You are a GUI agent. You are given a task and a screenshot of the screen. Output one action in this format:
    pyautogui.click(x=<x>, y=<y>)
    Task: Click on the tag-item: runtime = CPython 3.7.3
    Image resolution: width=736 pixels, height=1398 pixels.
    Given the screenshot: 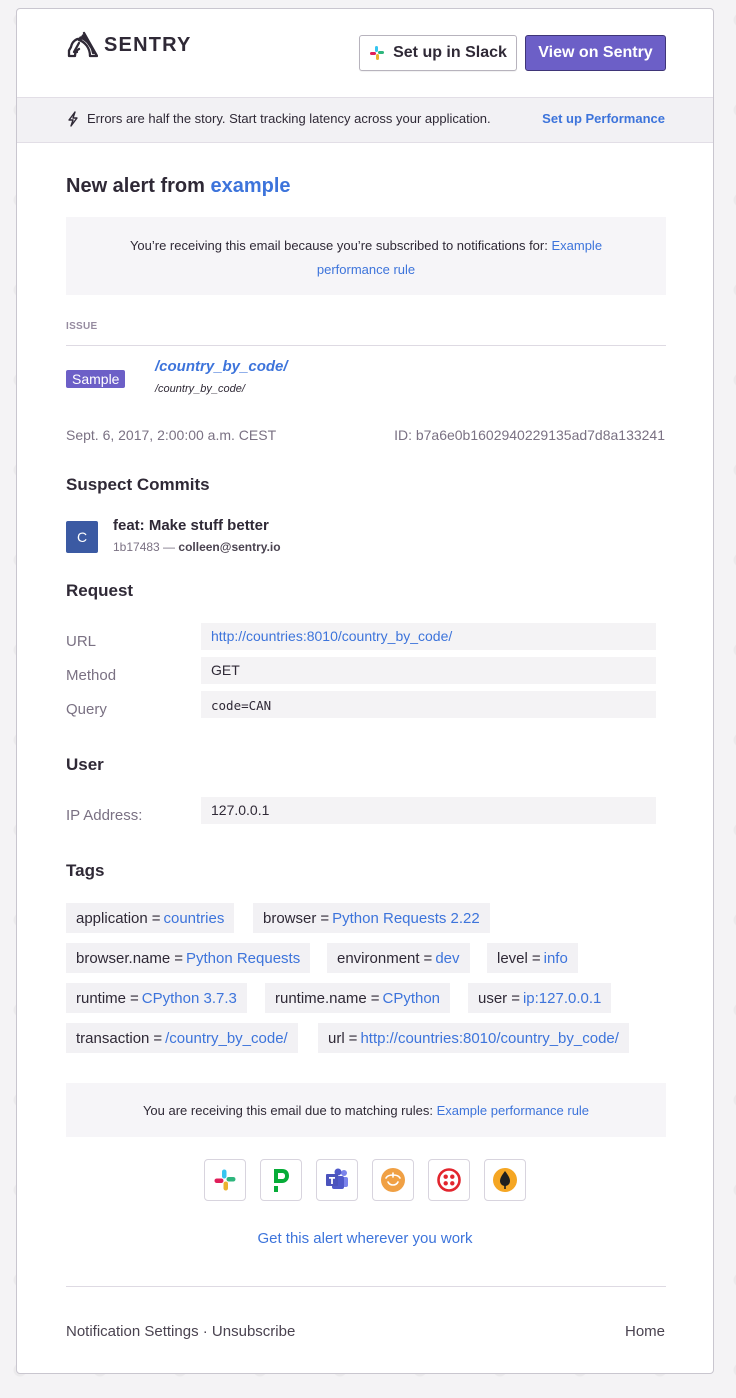 What is the action you would take?
    pyautogui.click(x=156, y=998)
    